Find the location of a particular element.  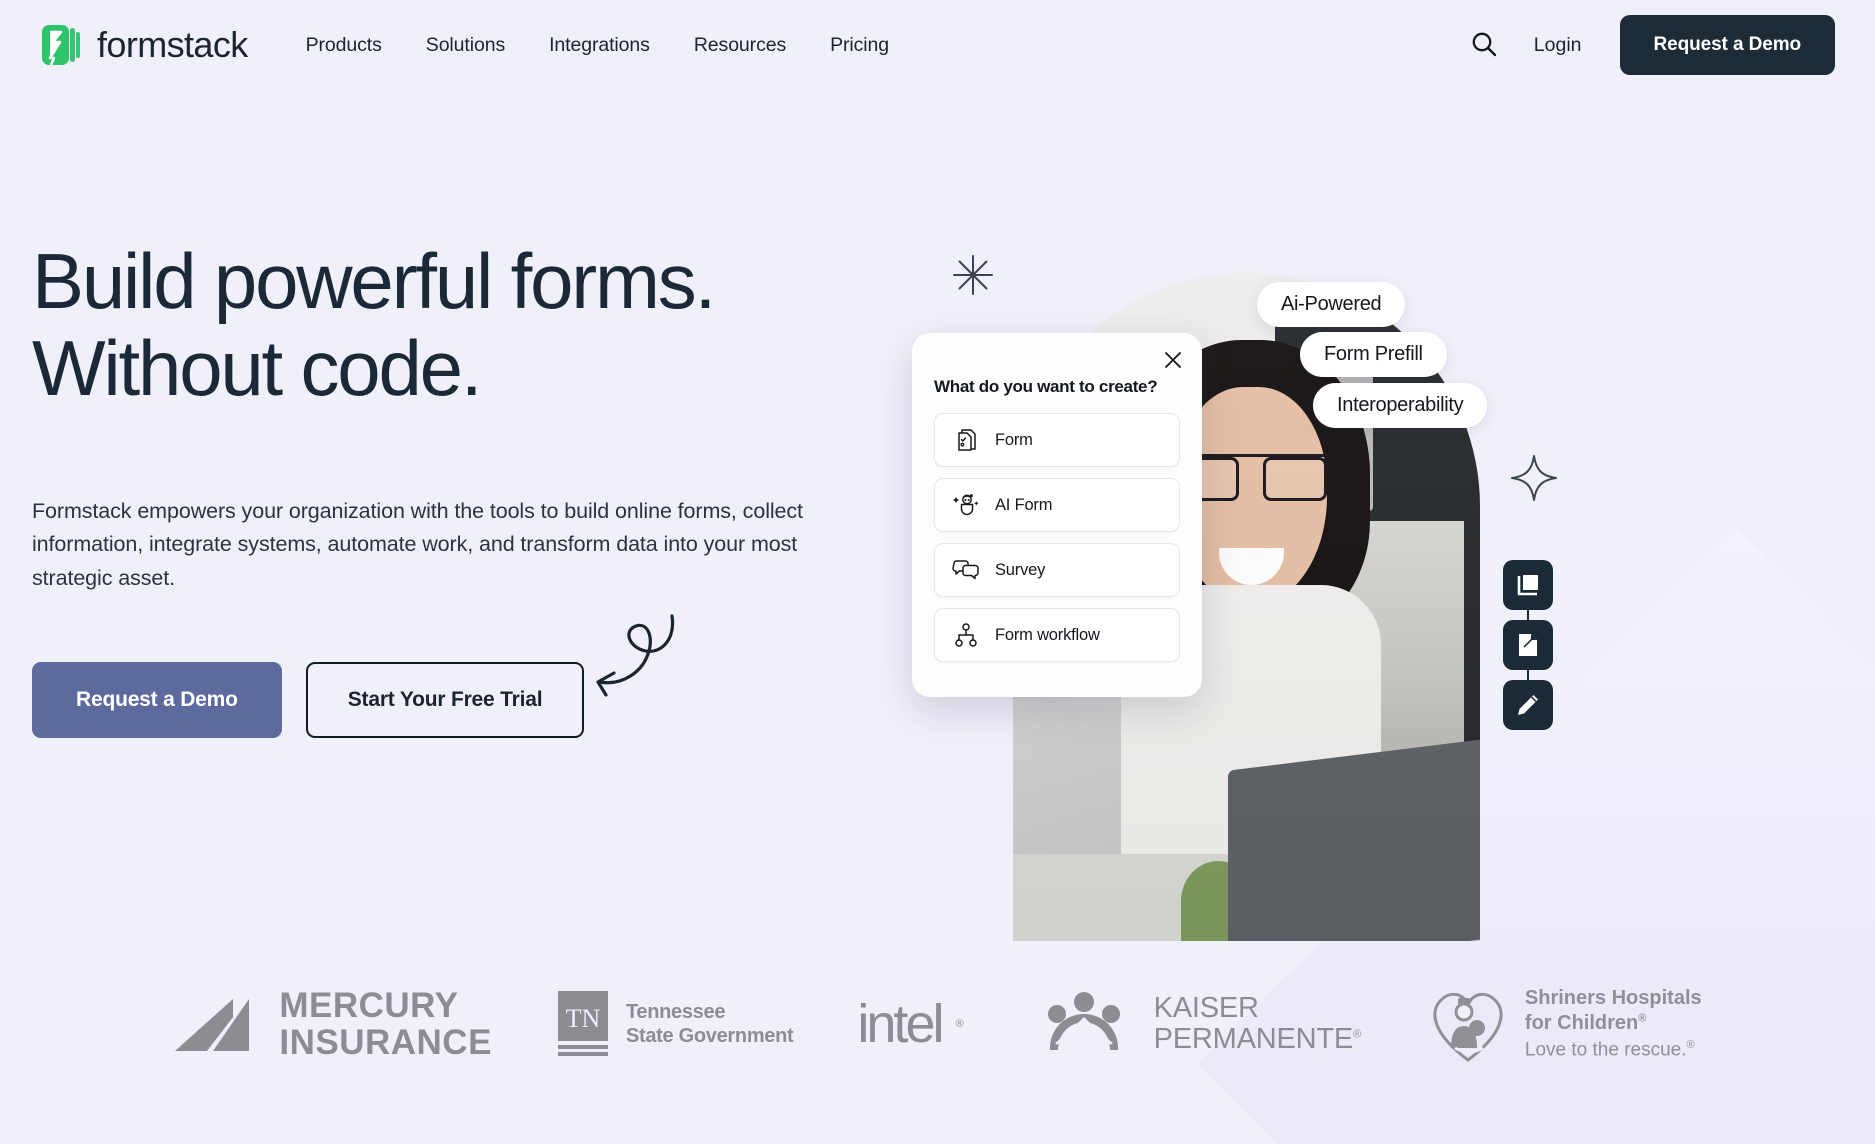

header-actions: Login Request a Demo is located at coordinates (1646, 45).